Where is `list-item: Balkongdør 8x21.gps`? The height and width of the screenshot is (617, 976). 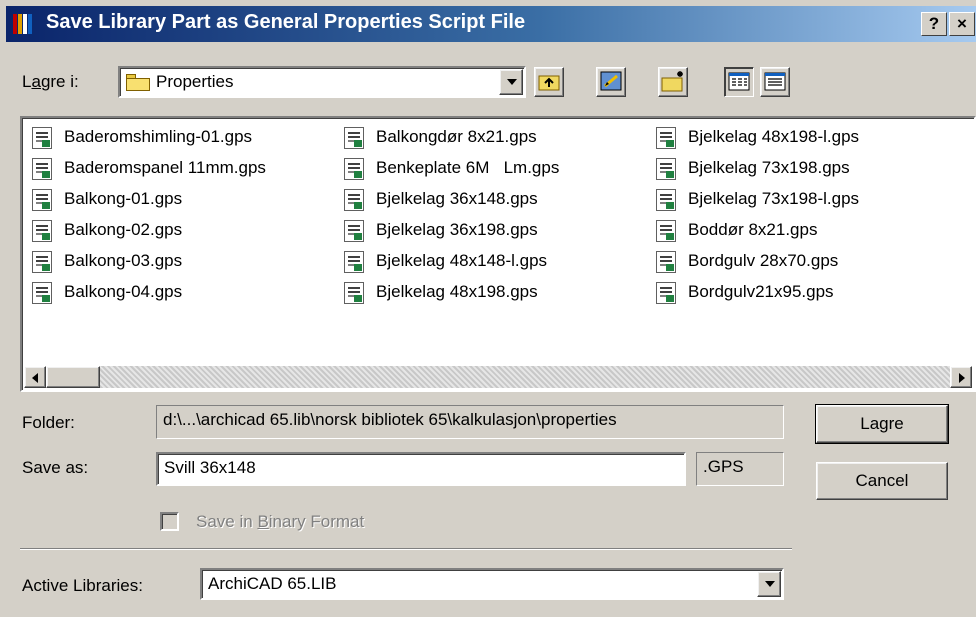 list-item: Balkongdør 8x21.gps is located at coordinates (449, 139).